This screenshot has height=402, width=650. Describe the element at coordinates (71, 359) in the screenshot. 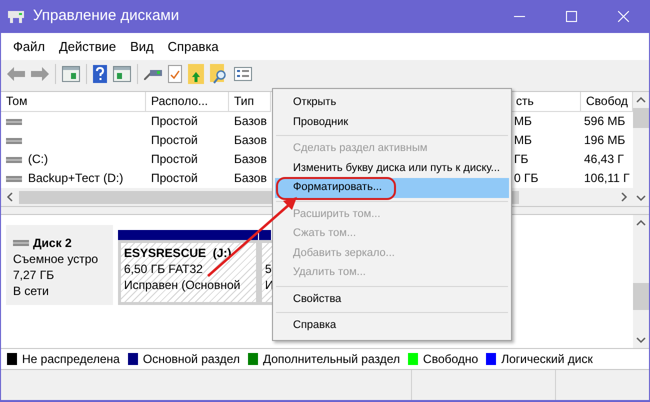

I see `legend-label: Не распределена` at that location.